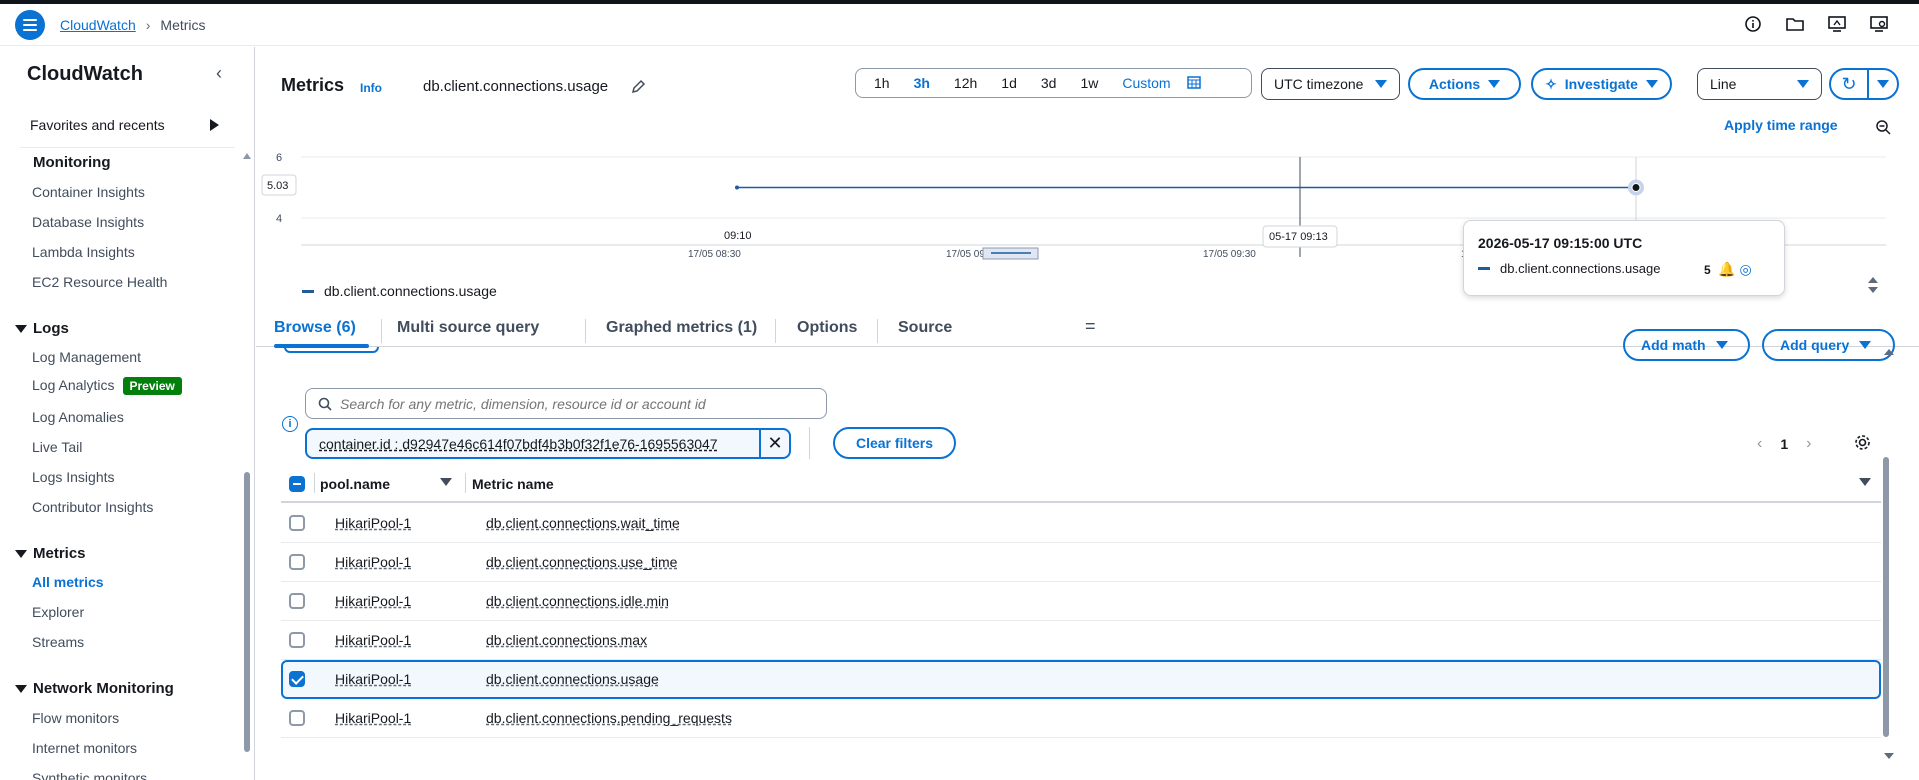 The image size is (1919, 780). I want to click on bell-icon: 🔔, so click(1726, 269).